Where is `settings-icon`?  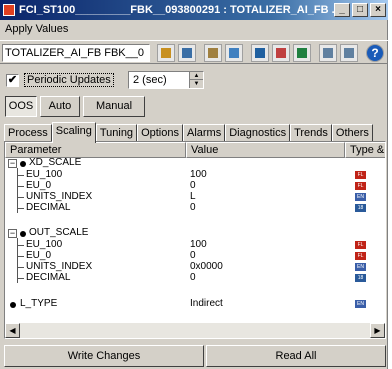
settings-icon is located at coordinates (302, 53).